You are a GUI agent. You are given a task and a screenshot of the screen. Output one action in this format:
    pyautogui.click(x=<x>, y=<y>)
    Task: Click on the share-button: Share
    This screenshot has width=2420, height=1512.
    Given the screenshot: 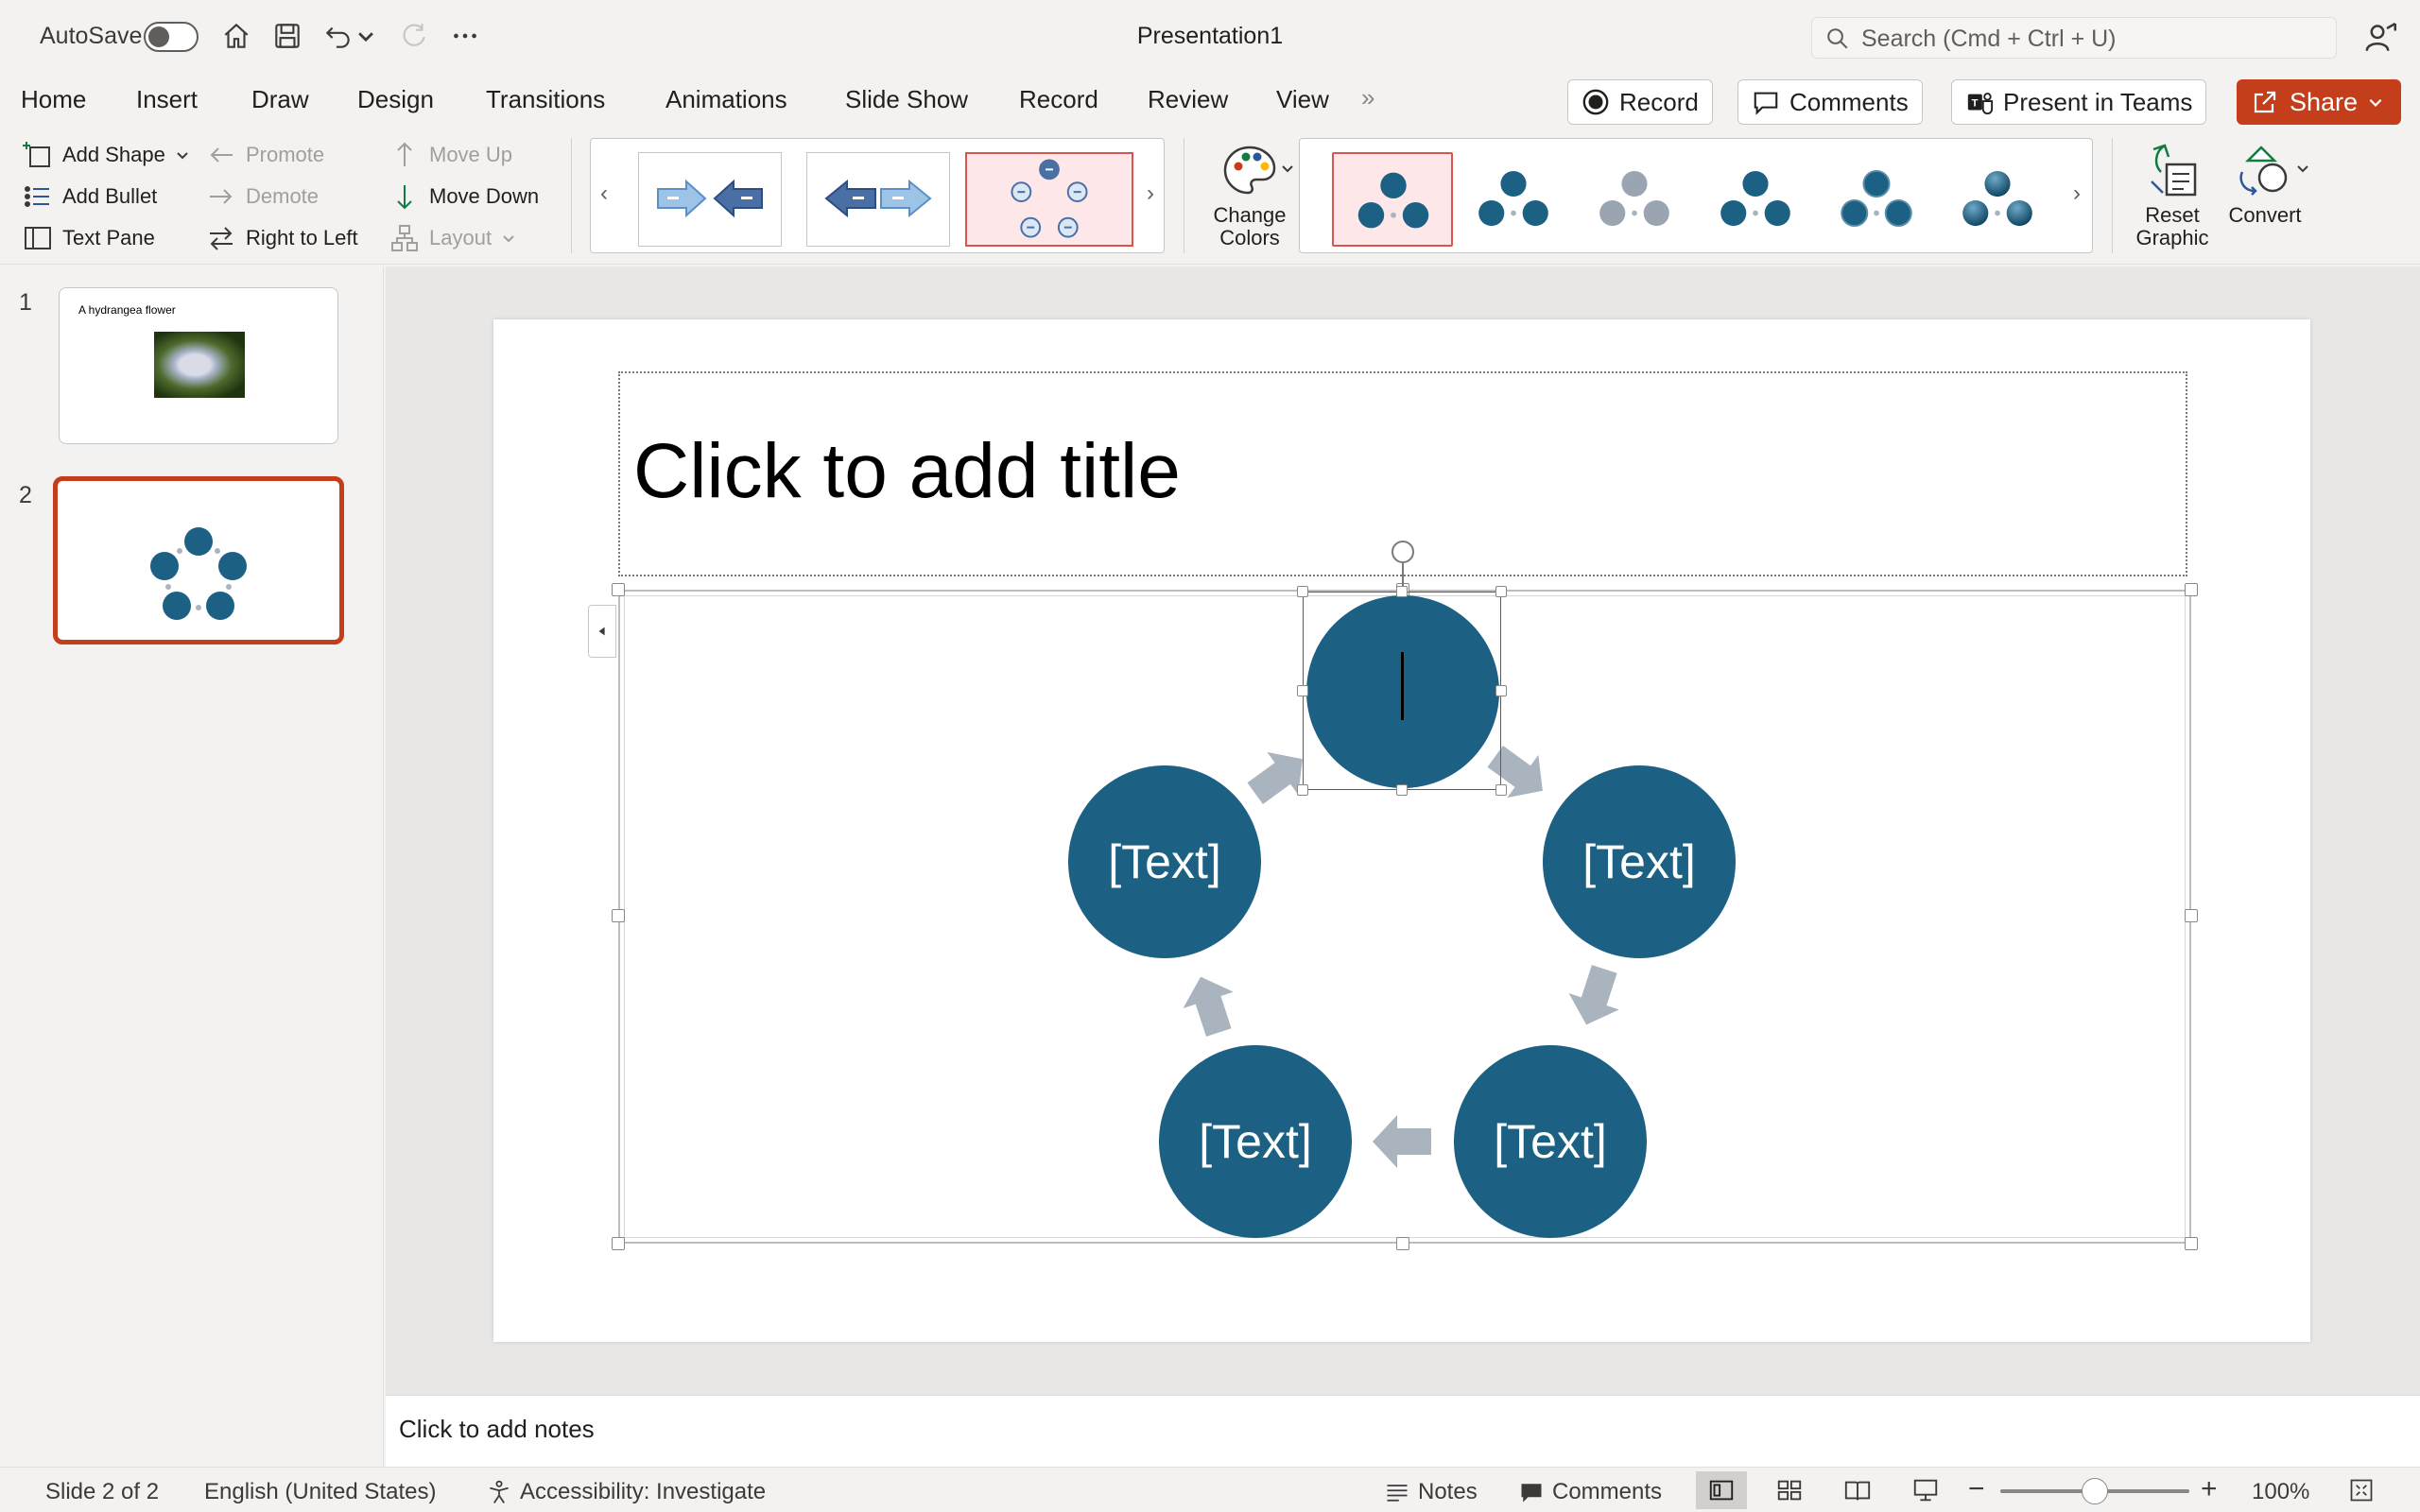 What is the action you would take?
    pyautogui.click(x=2319, y=102)
    